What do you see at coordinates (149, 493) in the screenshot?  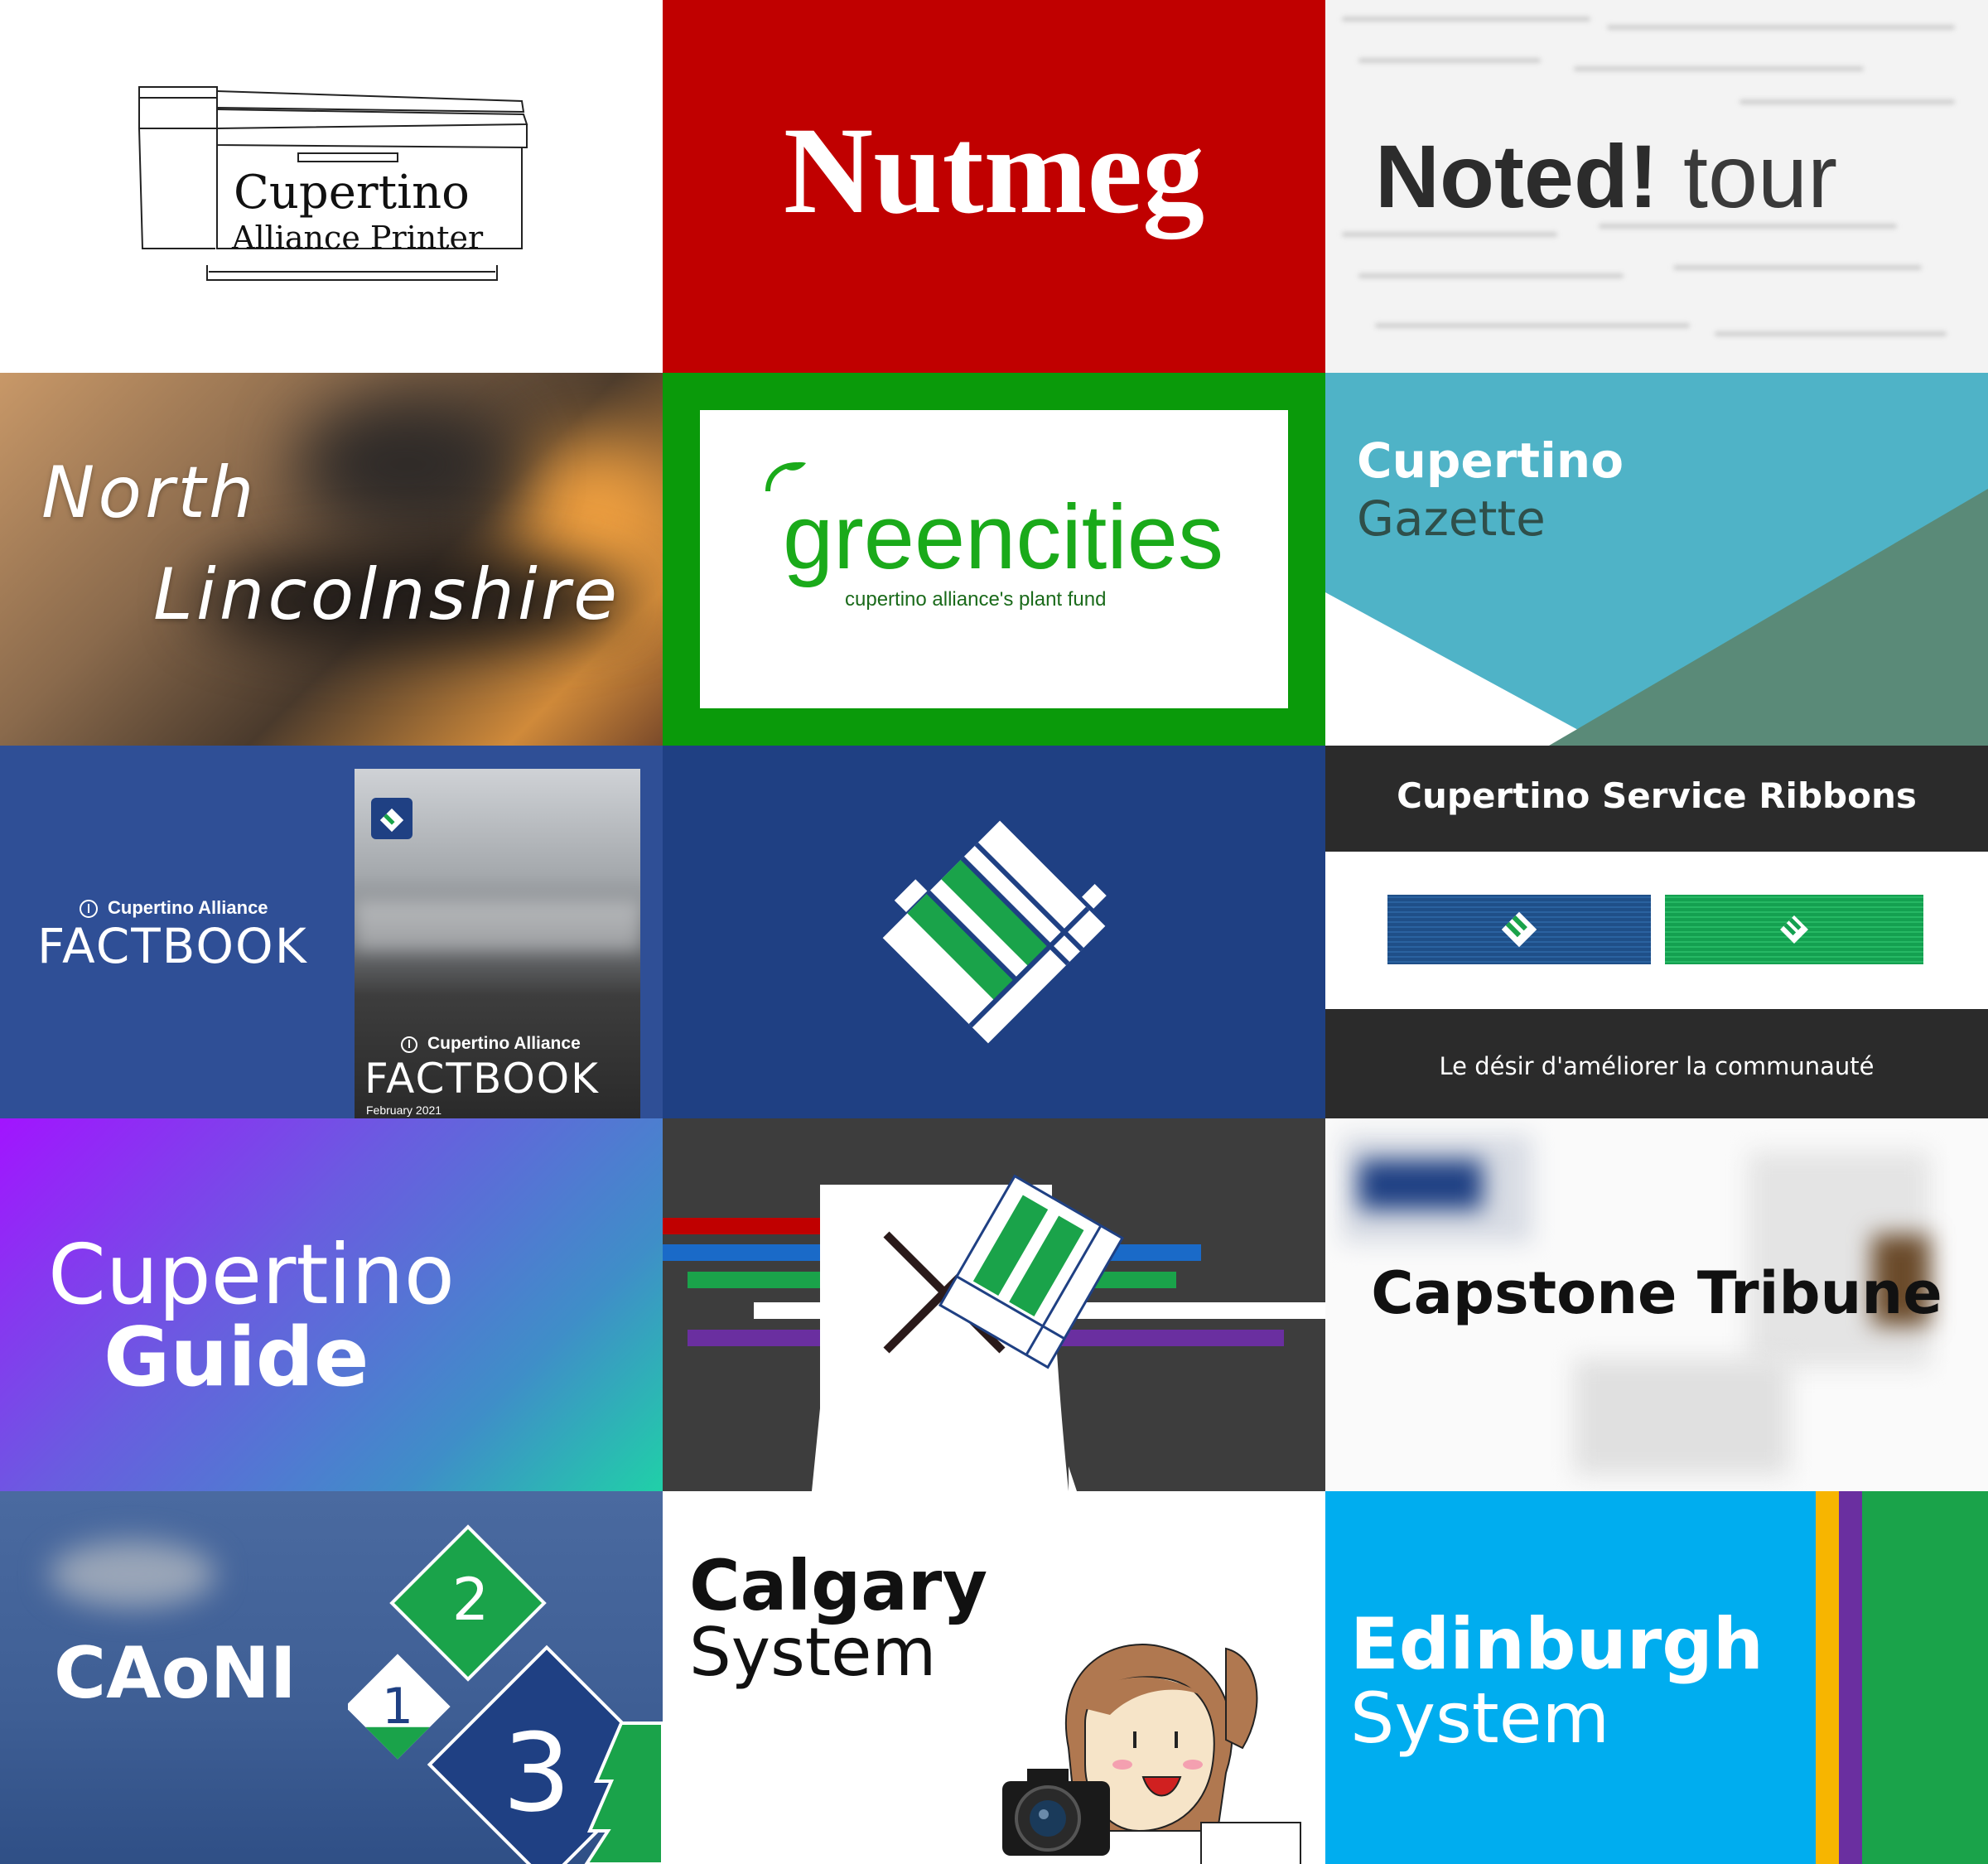 I see `north-line1: North` at bounding box center [149, 493].